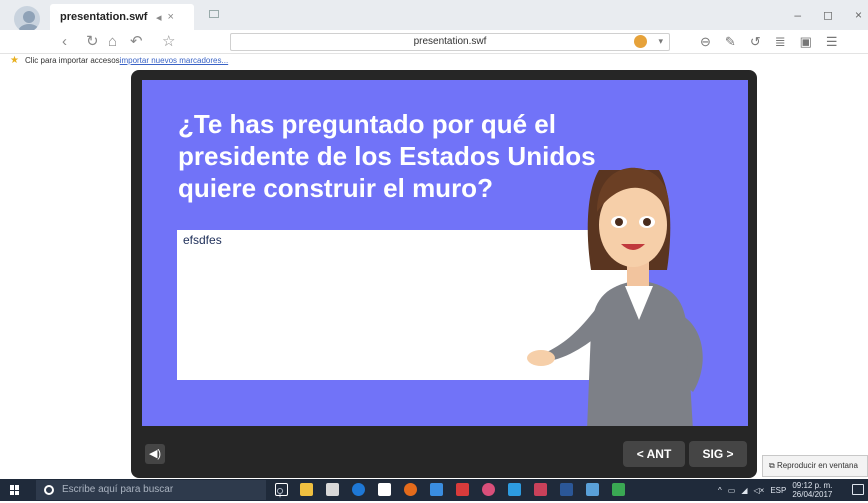 Image resolution: width=868 pixels, height=503 pixels. Describe the element at coordinates (168, 42) in the screenshot. I see `bookmark-star-icon: ☆` at that location.